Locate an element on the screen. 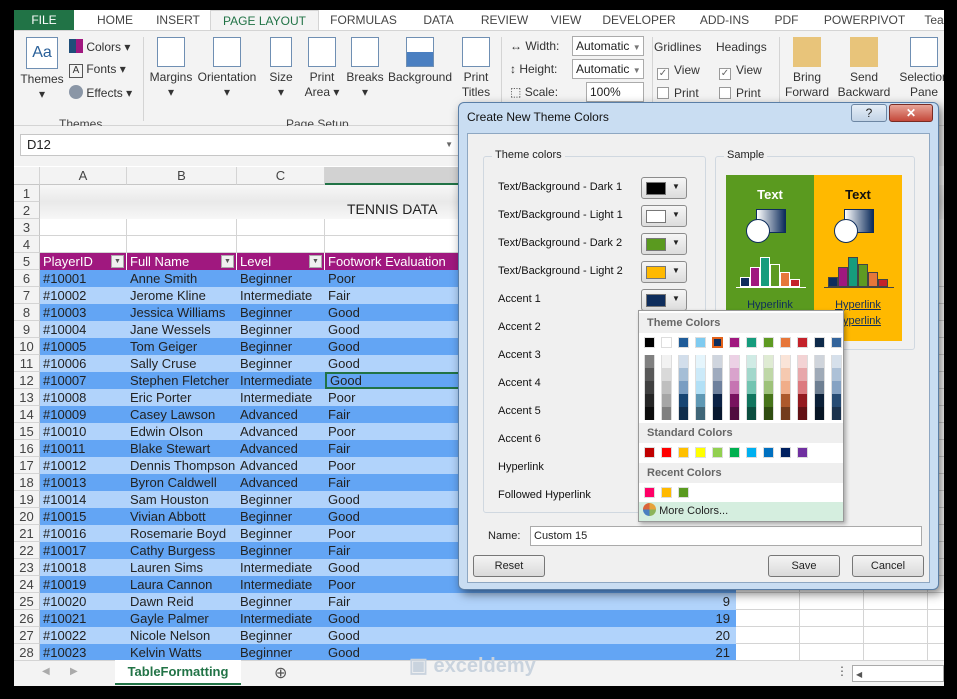  breaks-button: Breaks ▾ is located at coordinates (365, 68).